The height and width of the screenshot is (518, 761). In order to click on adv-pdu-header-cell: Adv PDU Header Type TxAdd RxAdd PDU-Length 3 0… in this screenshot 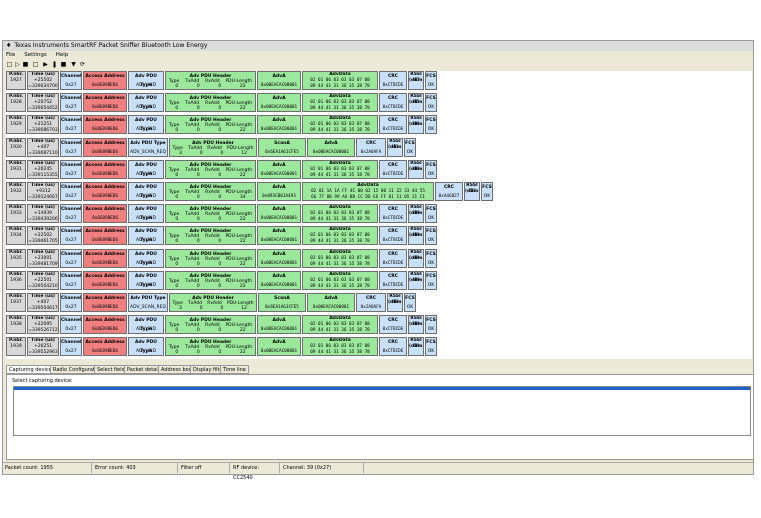, I will do `click(213, 302)`.